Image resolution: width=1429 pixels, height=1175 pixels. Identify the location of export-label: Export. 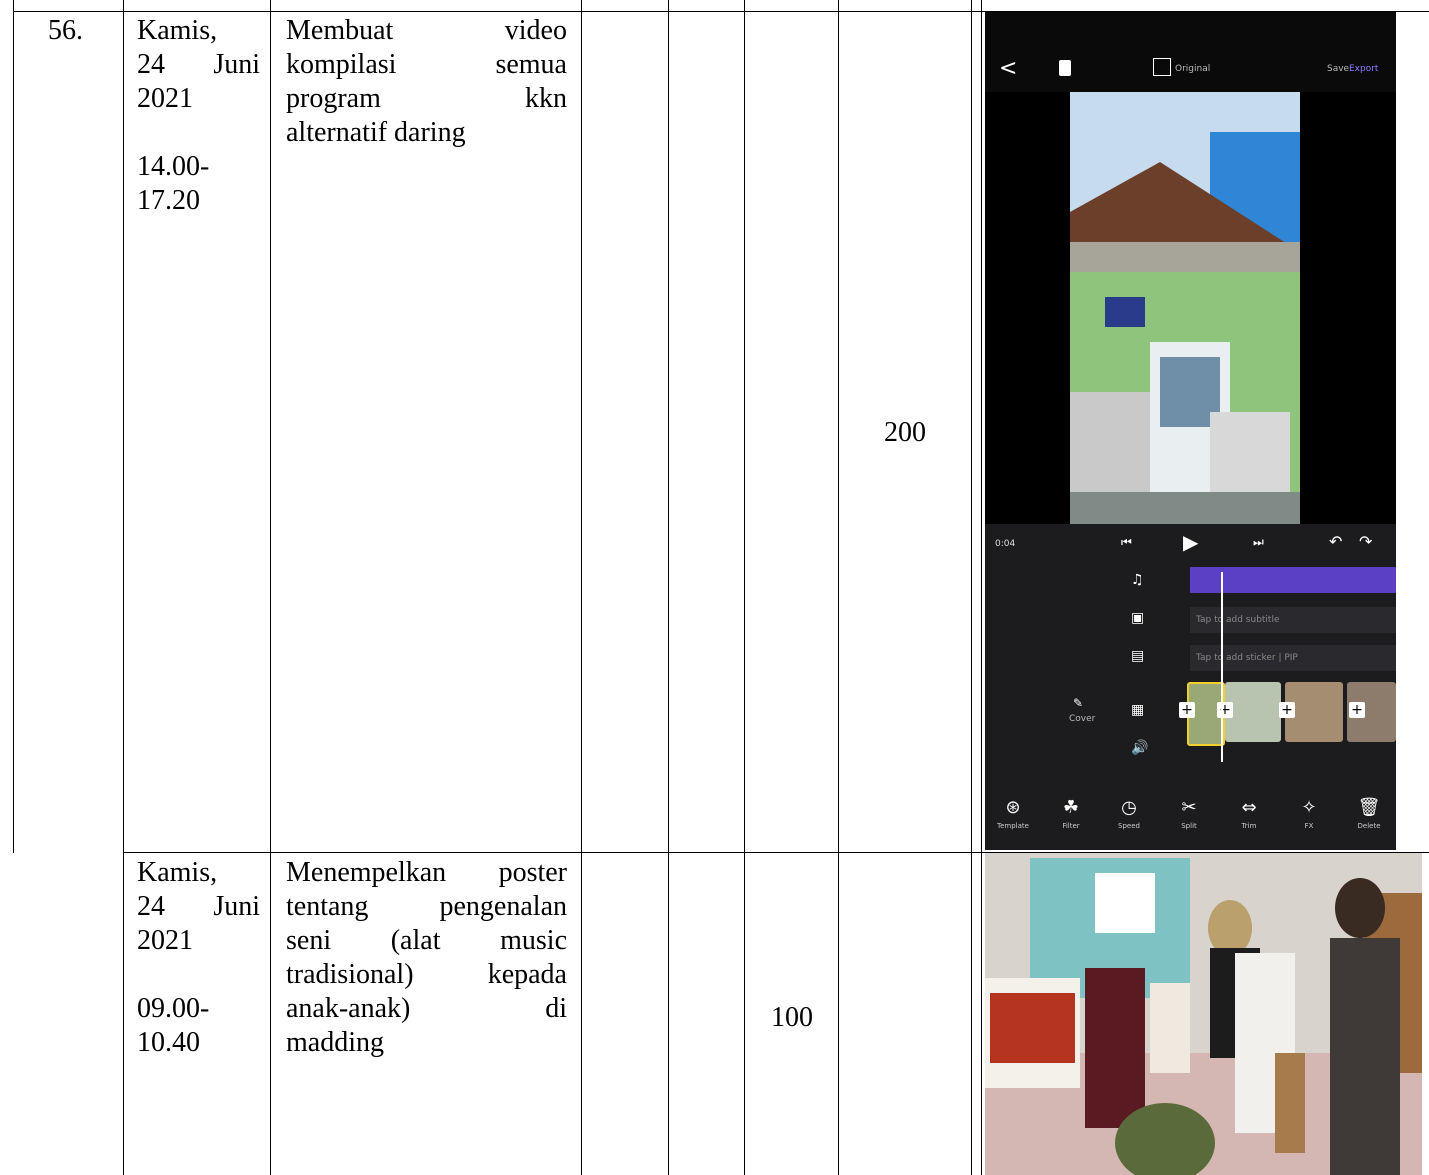
(1364, 69).